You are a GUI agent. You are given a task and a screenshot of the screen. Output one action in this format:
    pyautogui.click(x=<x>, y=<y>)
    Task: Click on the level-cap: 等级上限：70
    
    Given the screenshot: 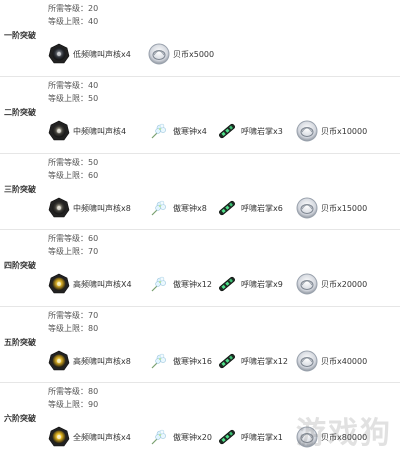 What is the action you would take?
    pyautogui.click(x=73, y=251)
    